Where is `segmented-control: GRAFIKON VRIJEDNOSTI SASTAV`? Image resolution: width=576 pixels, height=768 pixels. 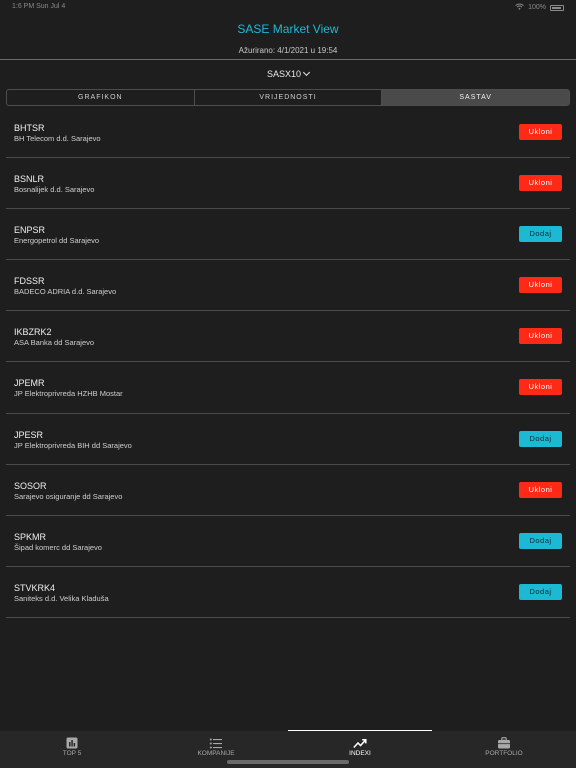 segmented-control: GRAFIKON VRIJEDNOSTI SASTAV is located at coordinates (288, 97).